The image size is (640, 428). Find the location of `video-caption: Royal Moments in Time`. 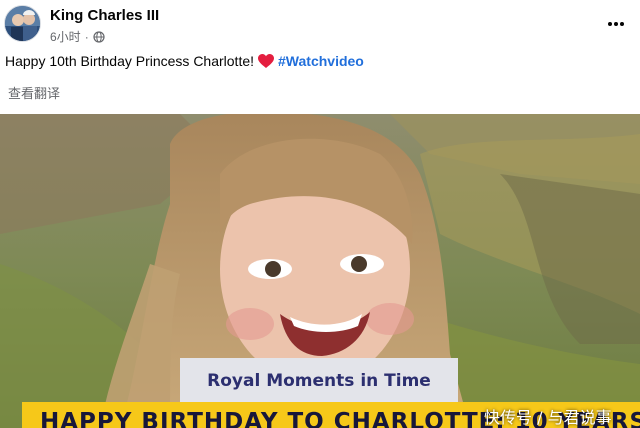

video-caption: Royal Moments in Time is located at coordinates (319, 381).